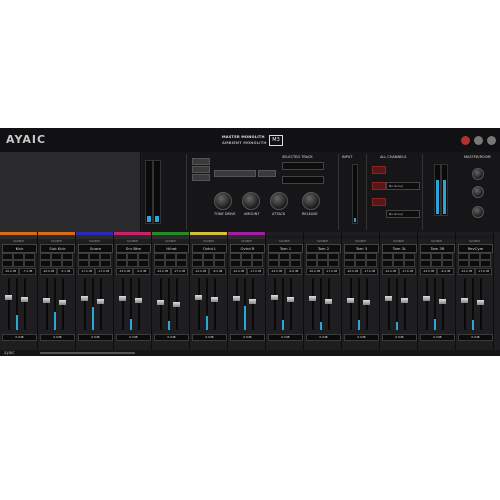 This screenshot has height=500, width=500. Describe the element at coordinates (379, 202) in the screenshot. I see `all-channels-arm-button` at that location.